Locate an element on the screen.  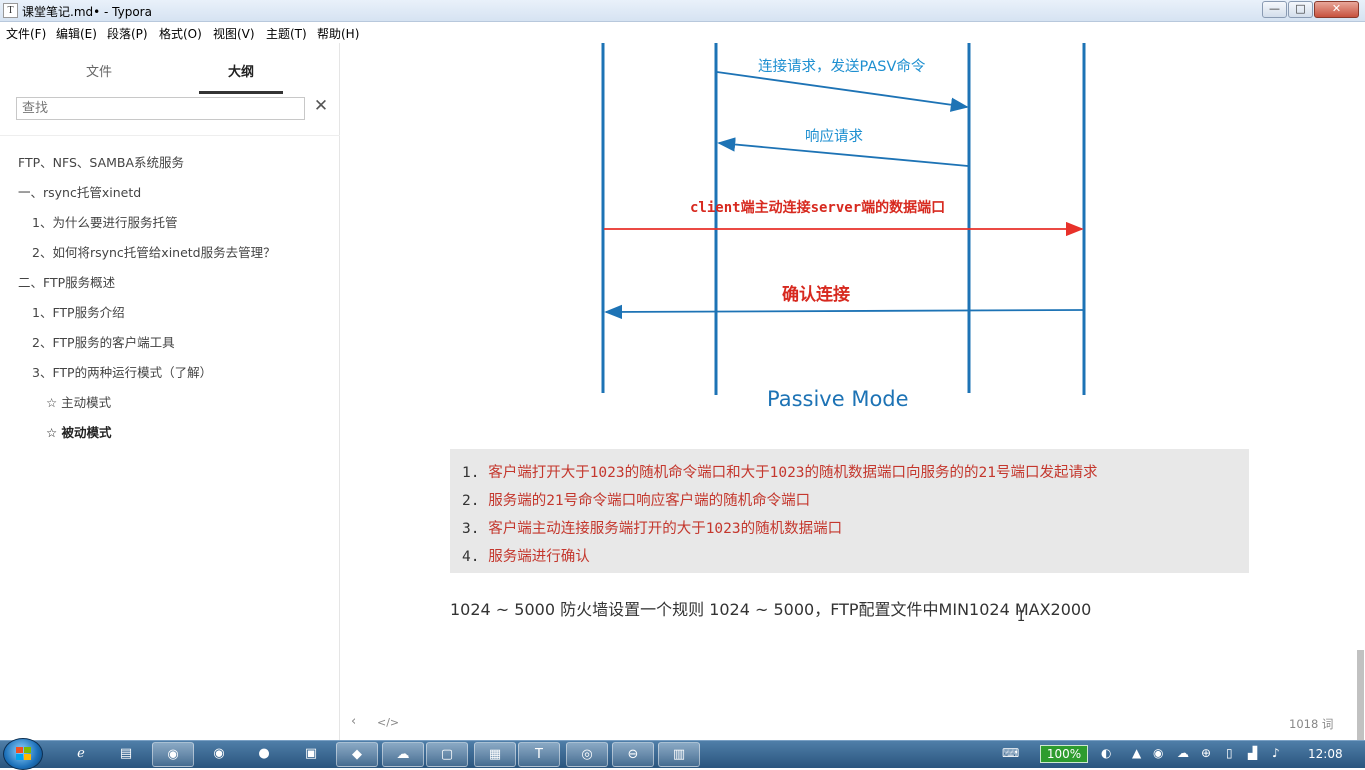
remote-app-icon: ◆ is located at coordinates (357, 754).